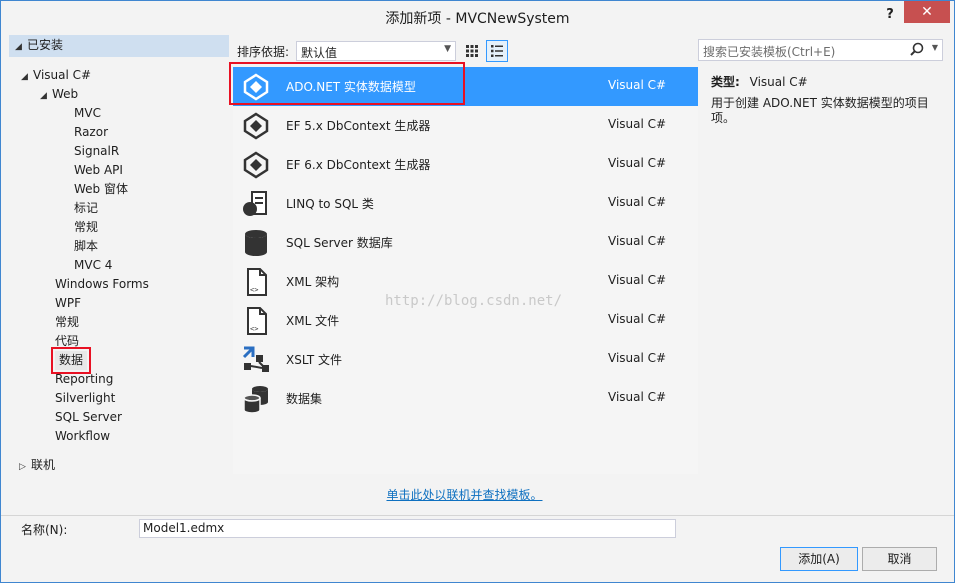 The image size is (955, 583). What do you see at coordinates (87, 113) in the screenshot?
I see `tree-item: MVC` at bounding box center [87, 113].